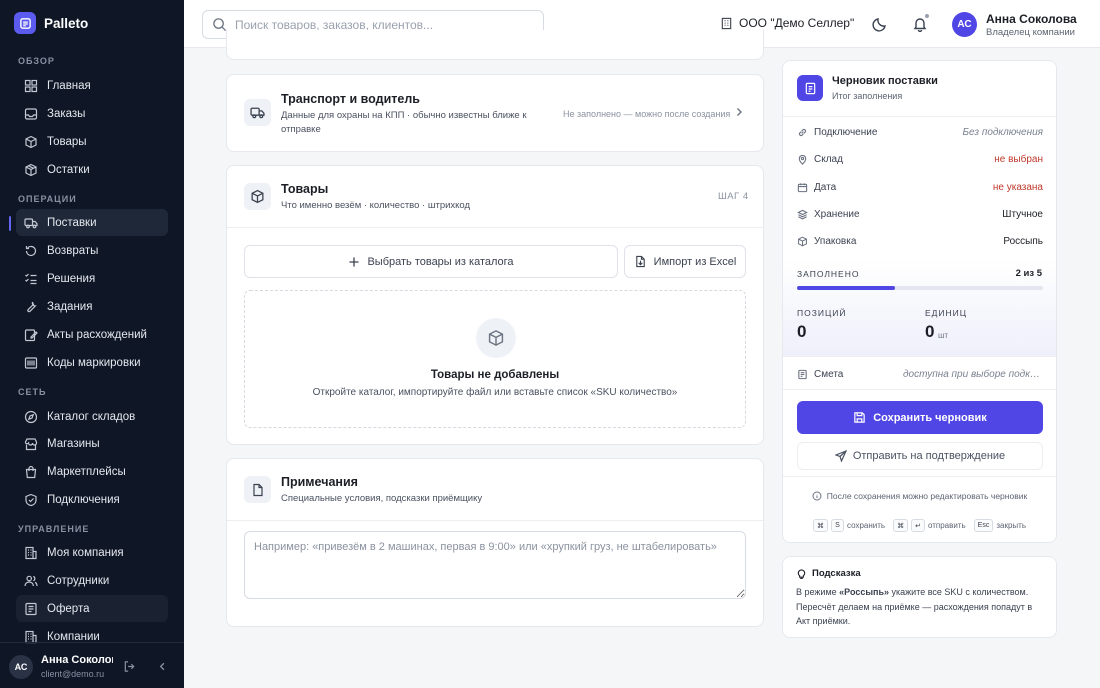 The image size is (1100, 688). I want to click on sidebar-item-decisions: Решения, so click(92, 278).